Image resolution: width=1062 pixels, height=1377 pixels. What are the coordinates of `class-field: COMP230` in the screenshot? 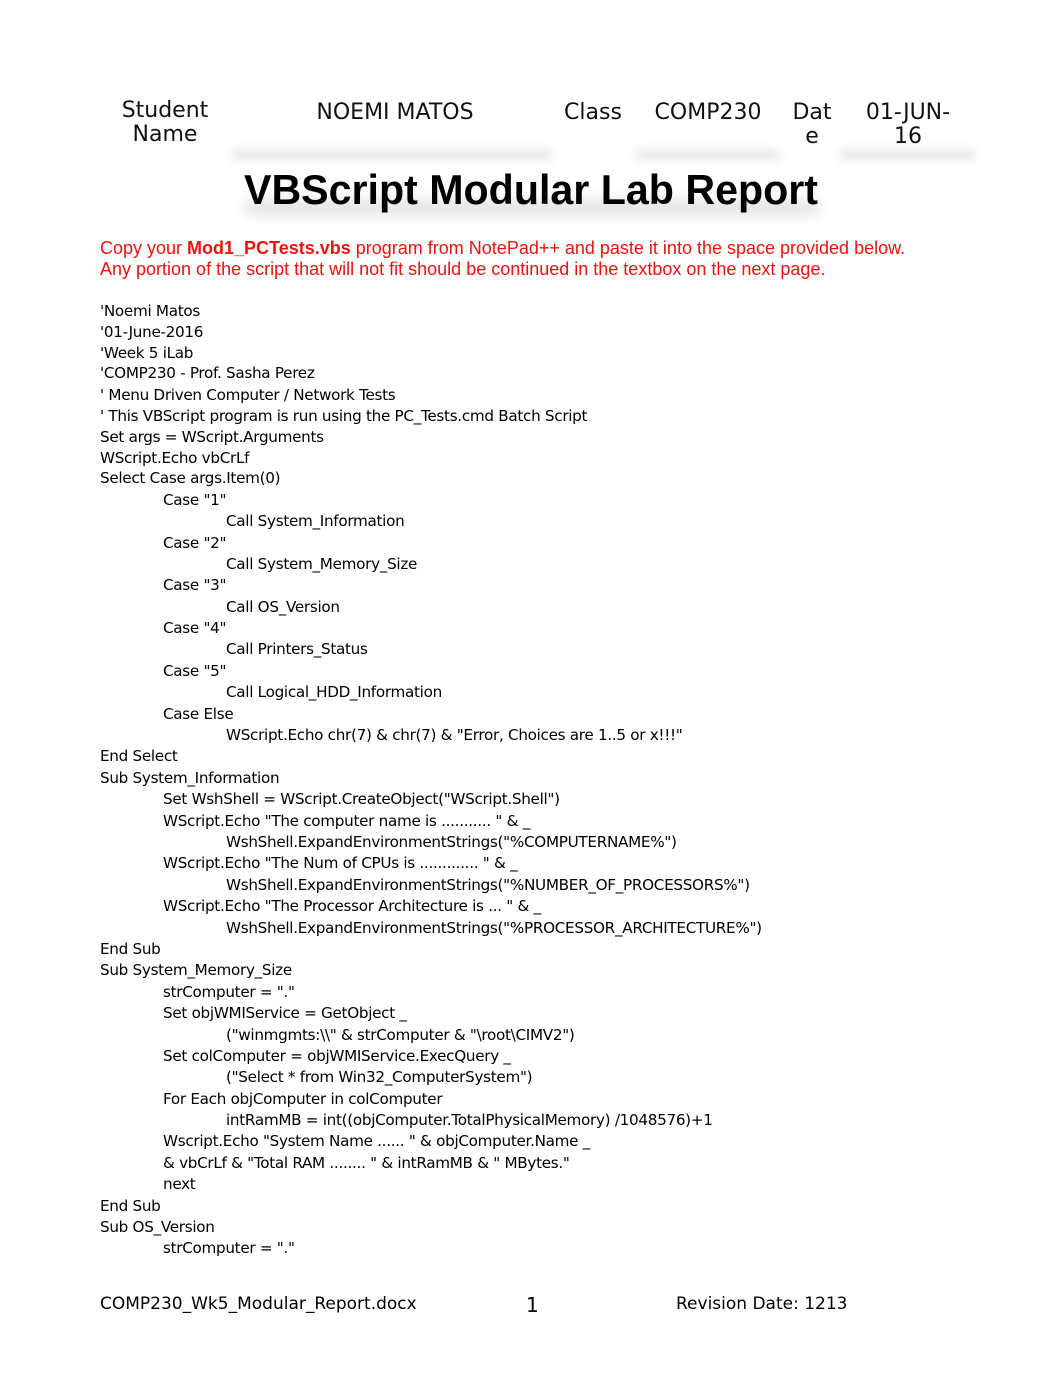 It's located at (708, 113).